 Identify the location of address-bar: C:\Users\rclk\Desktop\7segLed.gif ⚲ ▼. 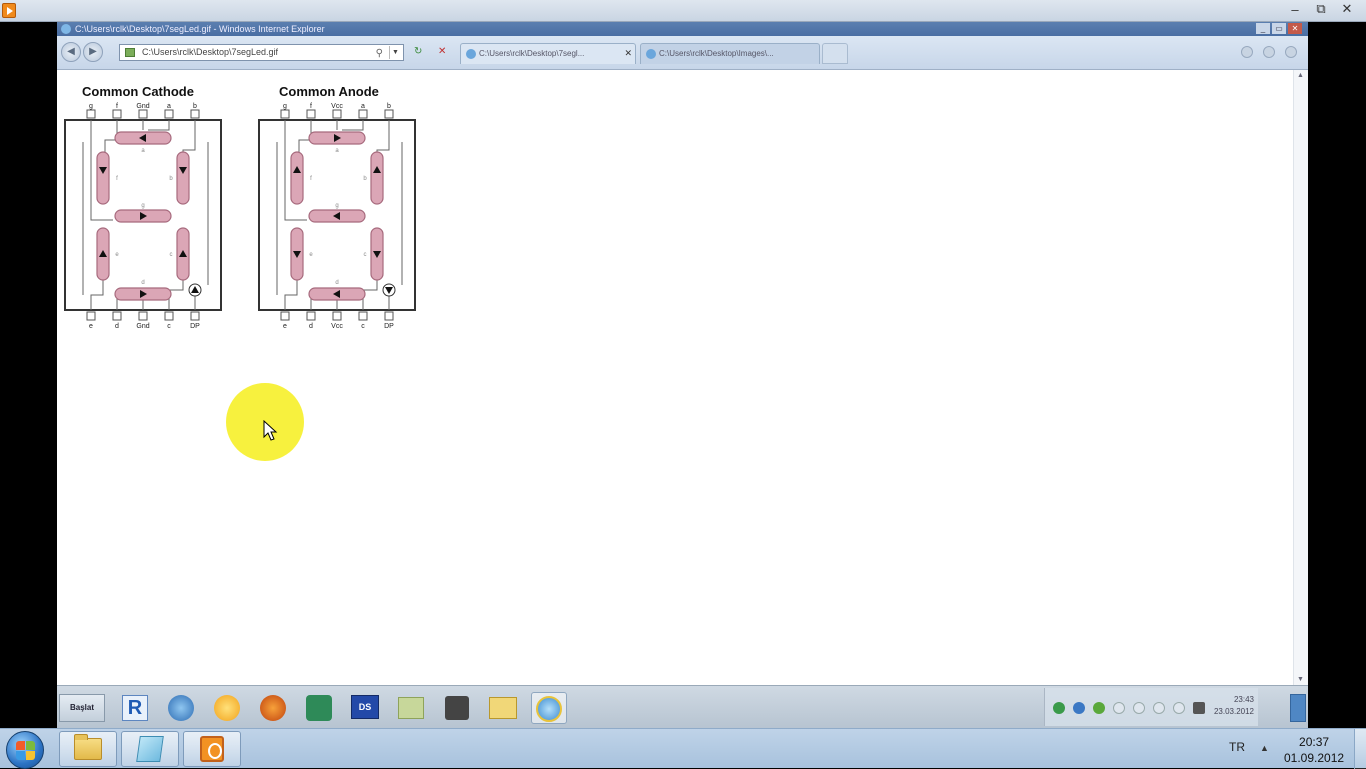
(261, 52).